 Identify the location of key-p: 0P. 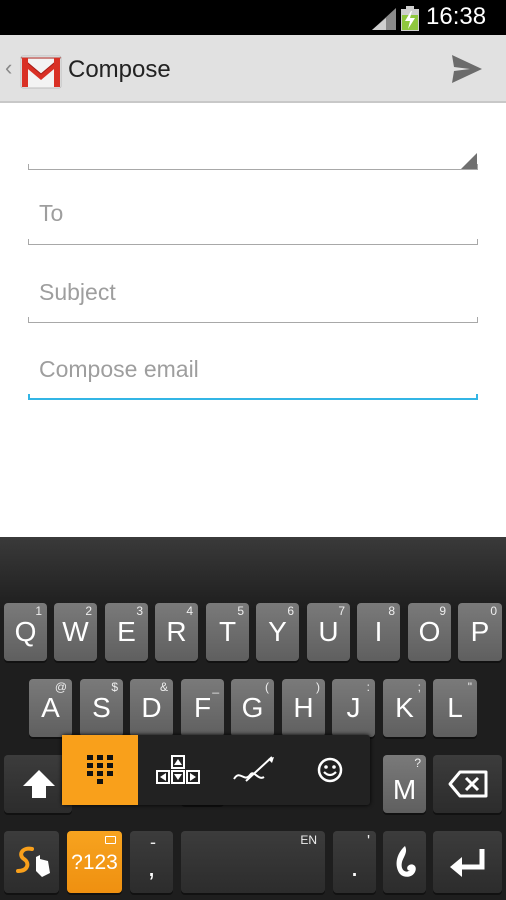
(480, 632).